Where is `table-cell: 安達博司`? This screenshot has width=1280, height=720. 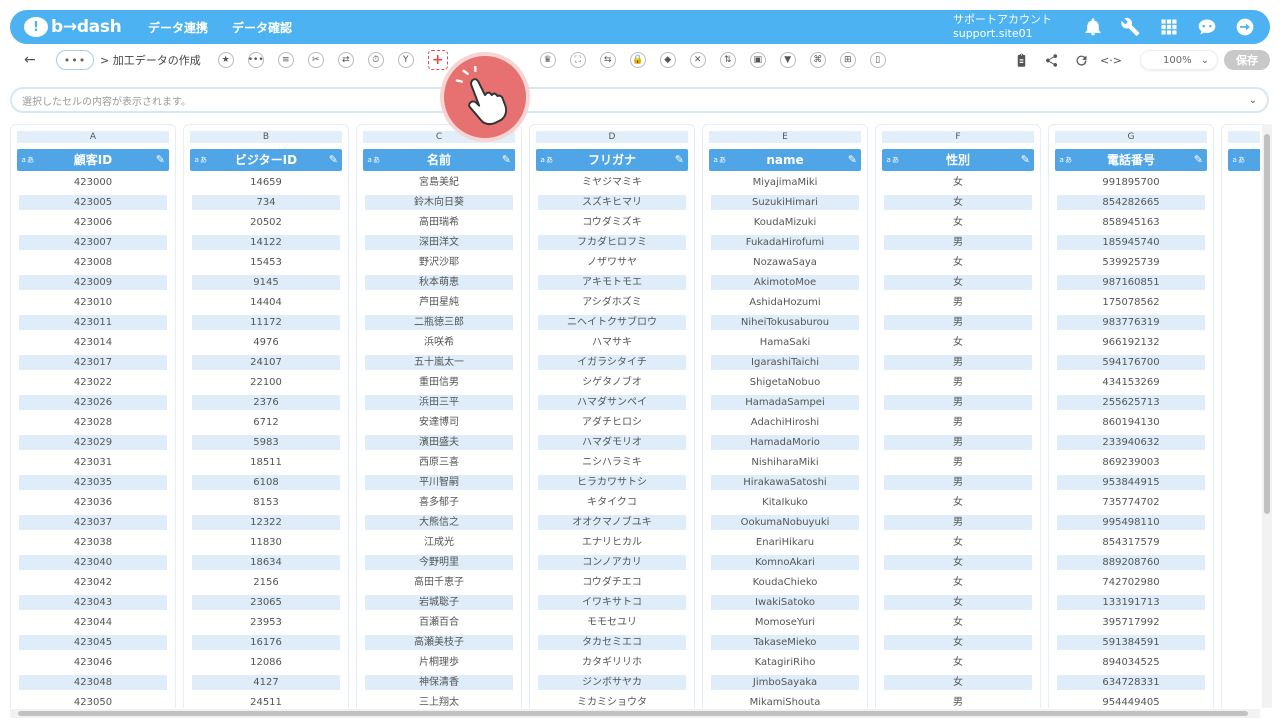
table-cell: 安達博司 is located at coordinates (439, 422).